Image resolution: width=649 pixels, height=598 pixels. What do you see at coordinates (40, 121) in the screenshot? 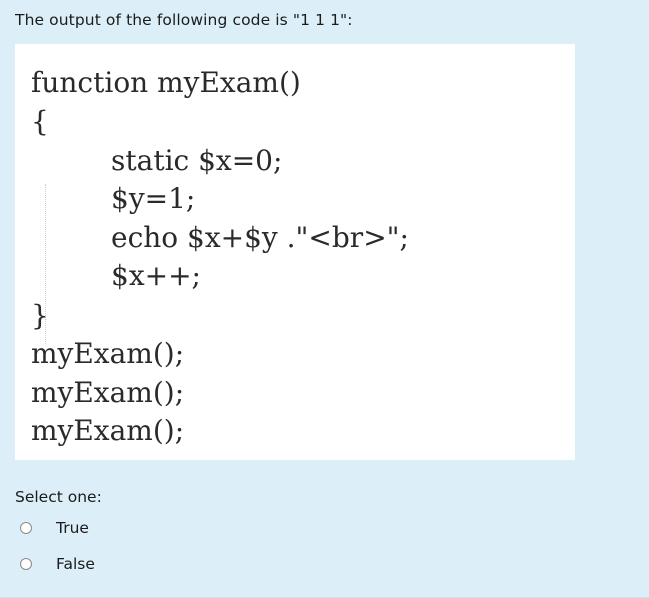
I see `code-line: {` at bounding box center [40, 121].